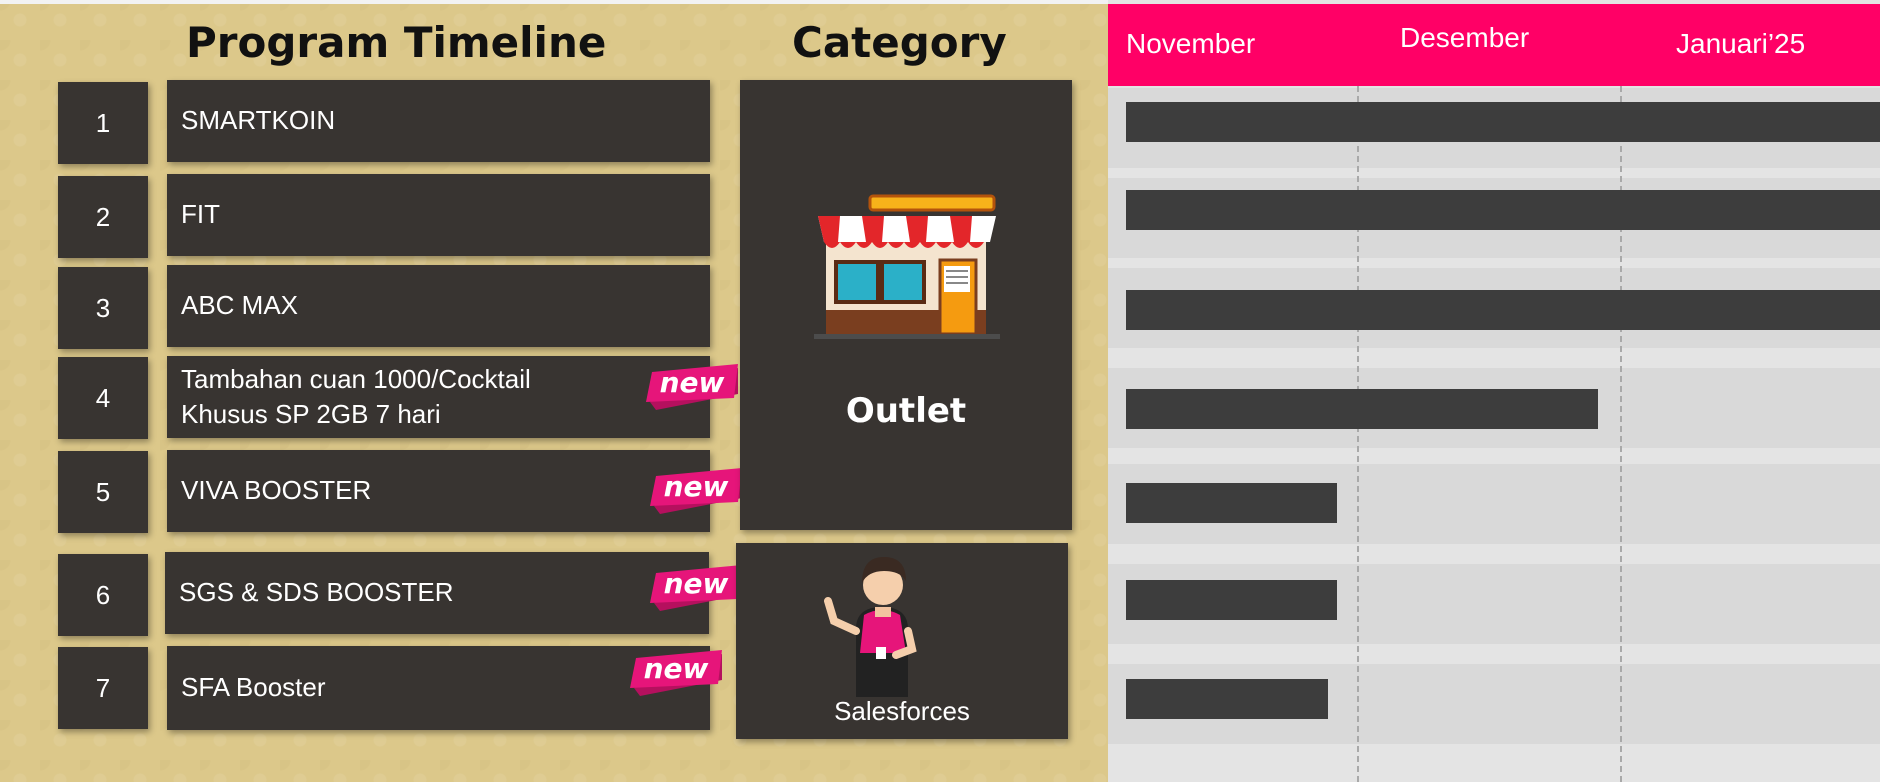 The height and width of the screenshot is (782, 1880). Describe the element at coordinates (899, 42) in the screenshot. I see `category-heading: Category` at that location.